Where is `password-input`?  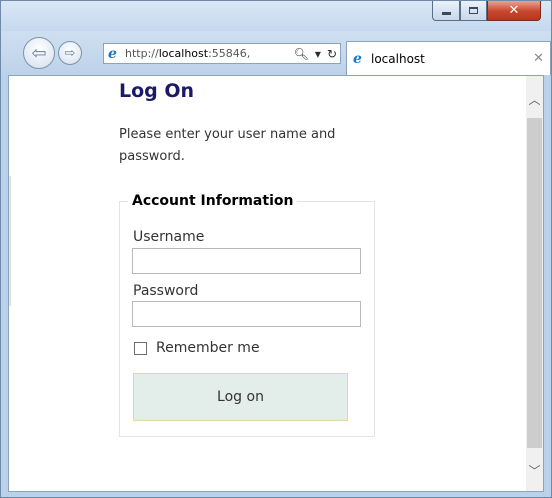 password-input is located at coordinates (246, 314).